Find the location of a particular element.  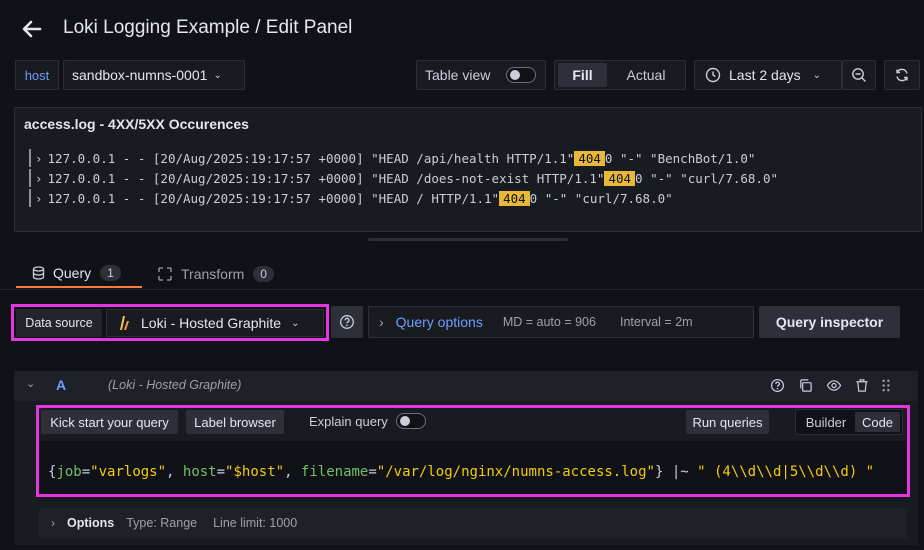

query-letter: A is located at coordinates (61, 385).